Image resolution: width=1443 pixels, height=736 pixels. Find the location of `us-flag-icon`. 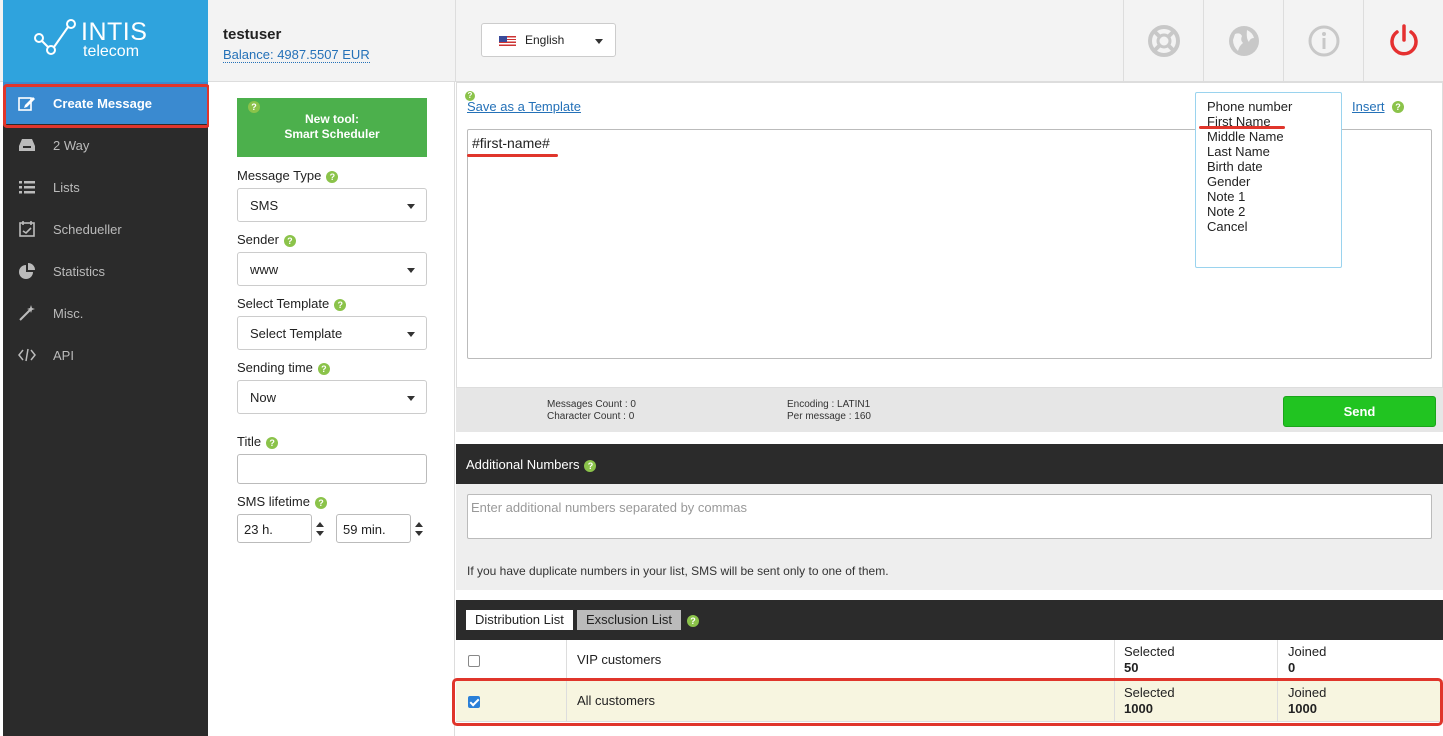

us-flag-icon is located at coordinates (507, 41).